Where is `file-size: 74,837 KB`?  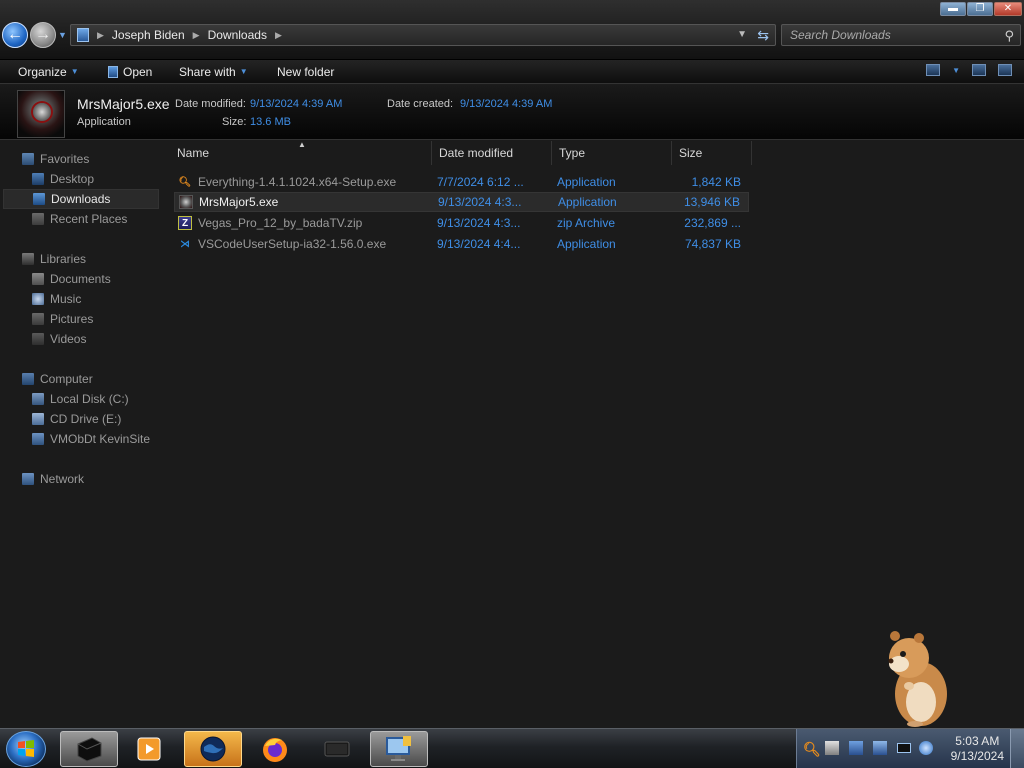
file-size: 74,837 KB is located at coordinates (712, 244).